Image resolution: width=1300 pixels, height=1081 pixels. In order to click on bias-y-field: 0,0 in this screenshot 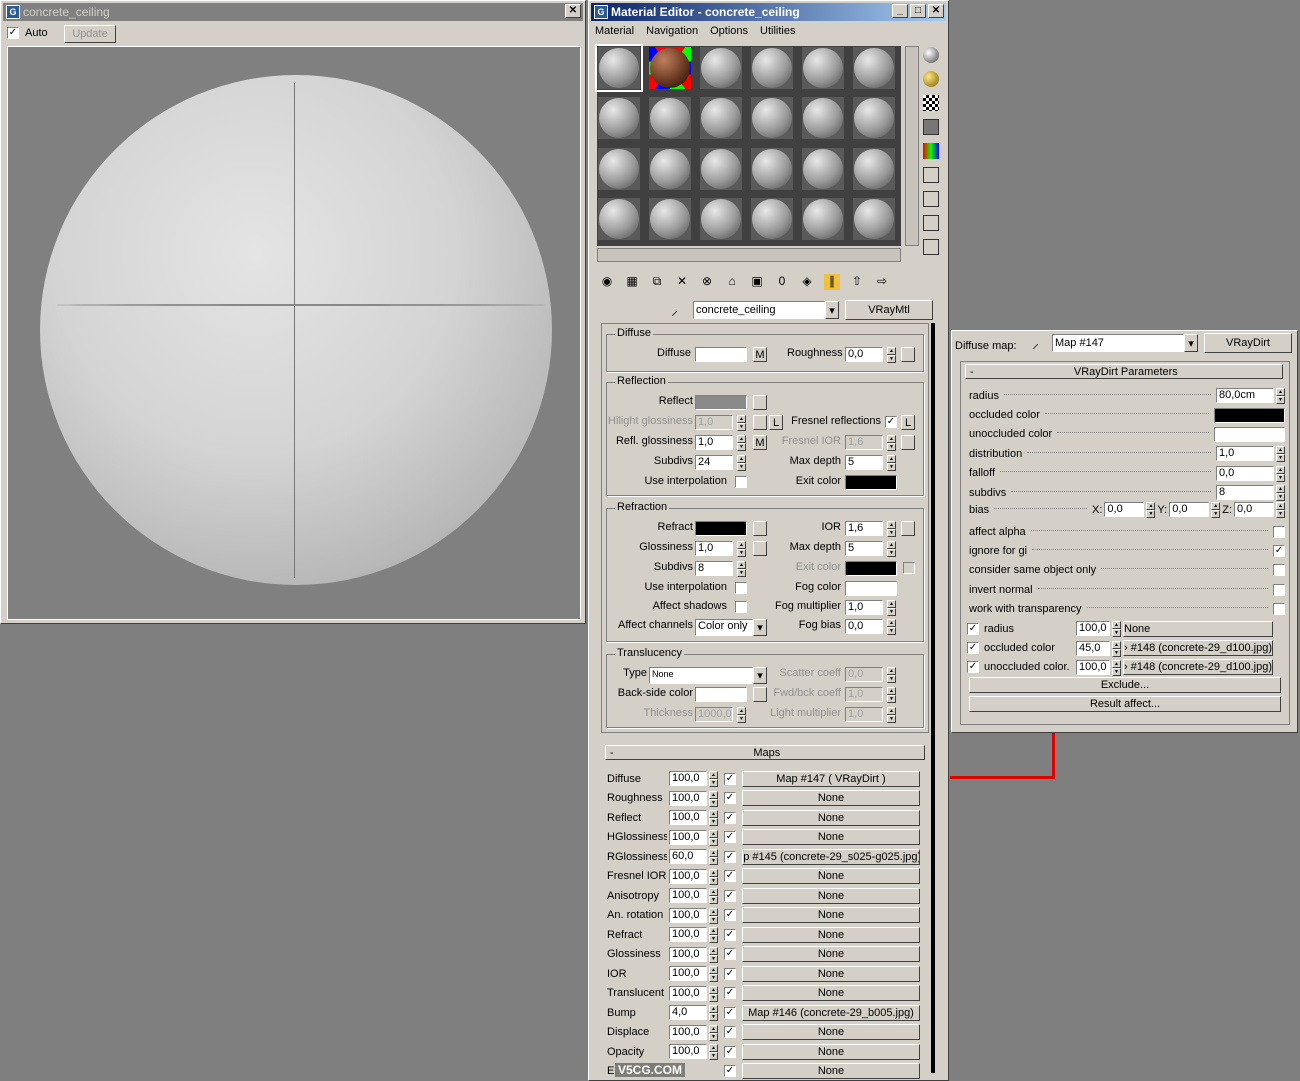, I will do `click(1189, 509)`.